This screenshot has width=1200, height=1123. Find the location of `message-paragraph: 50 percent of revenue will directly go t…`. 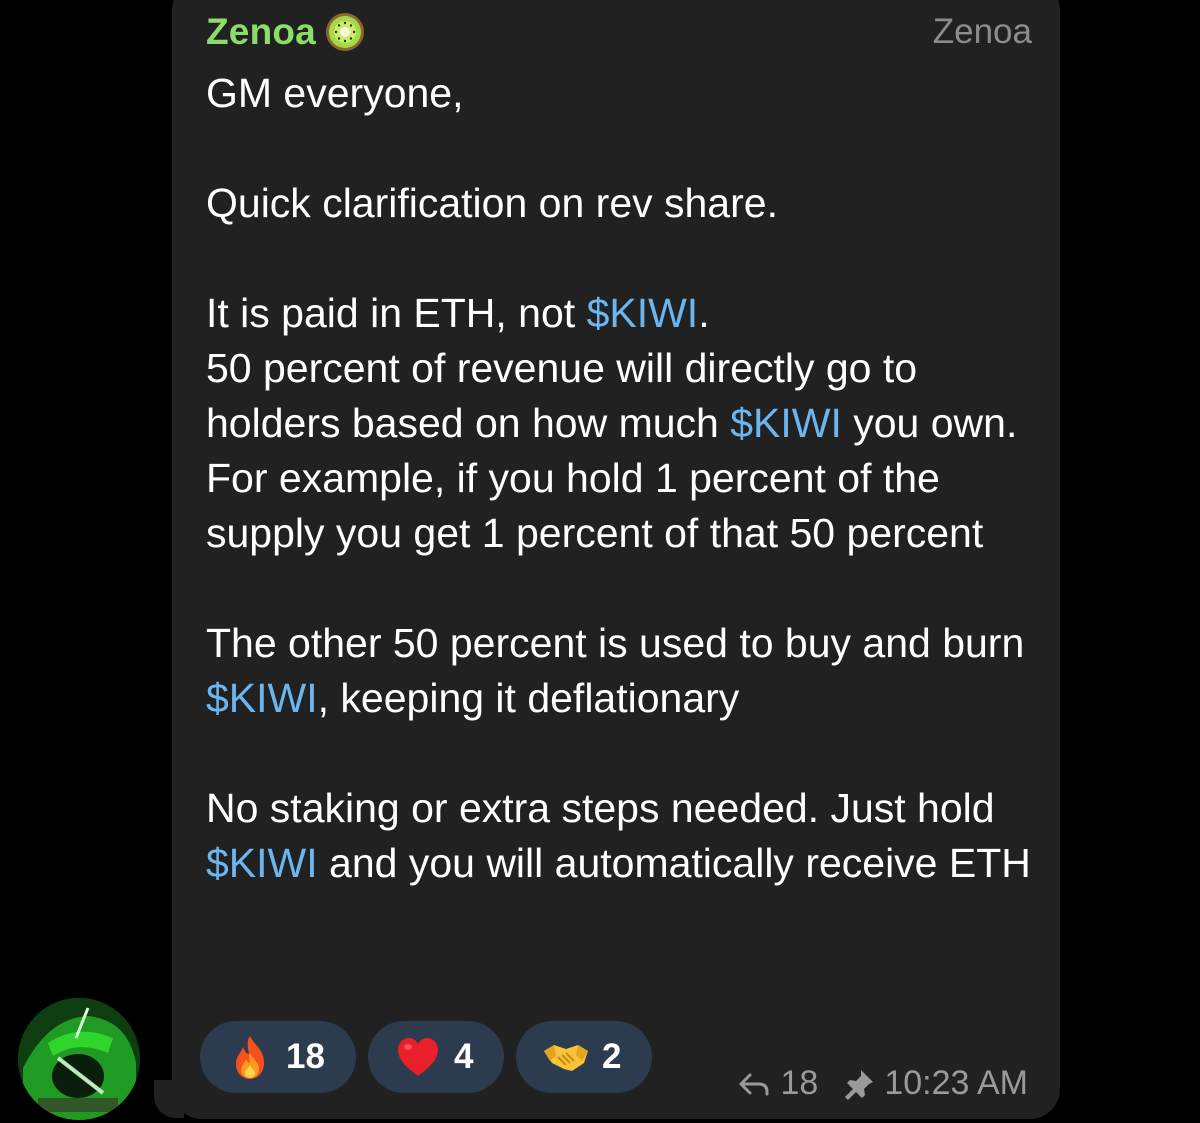

message-paragraph: 50 percent of revenue will directly go t… is located at coordinates (621, 451).